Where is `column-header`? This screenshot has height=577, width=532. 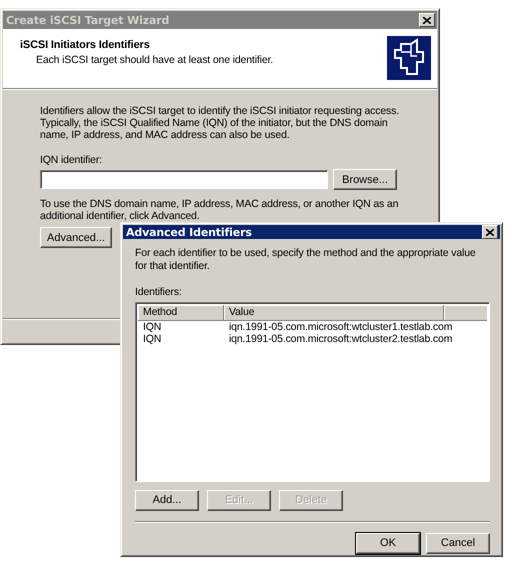
column-header is located at coordinates (465, 313).